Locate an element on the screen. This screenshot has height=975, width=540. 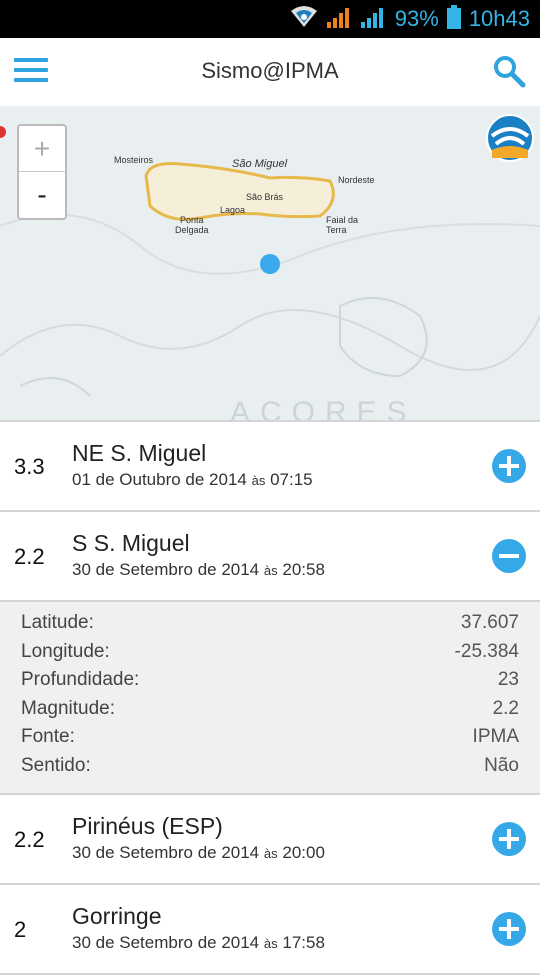
wifi-icon is located at coordinates (304, 19).